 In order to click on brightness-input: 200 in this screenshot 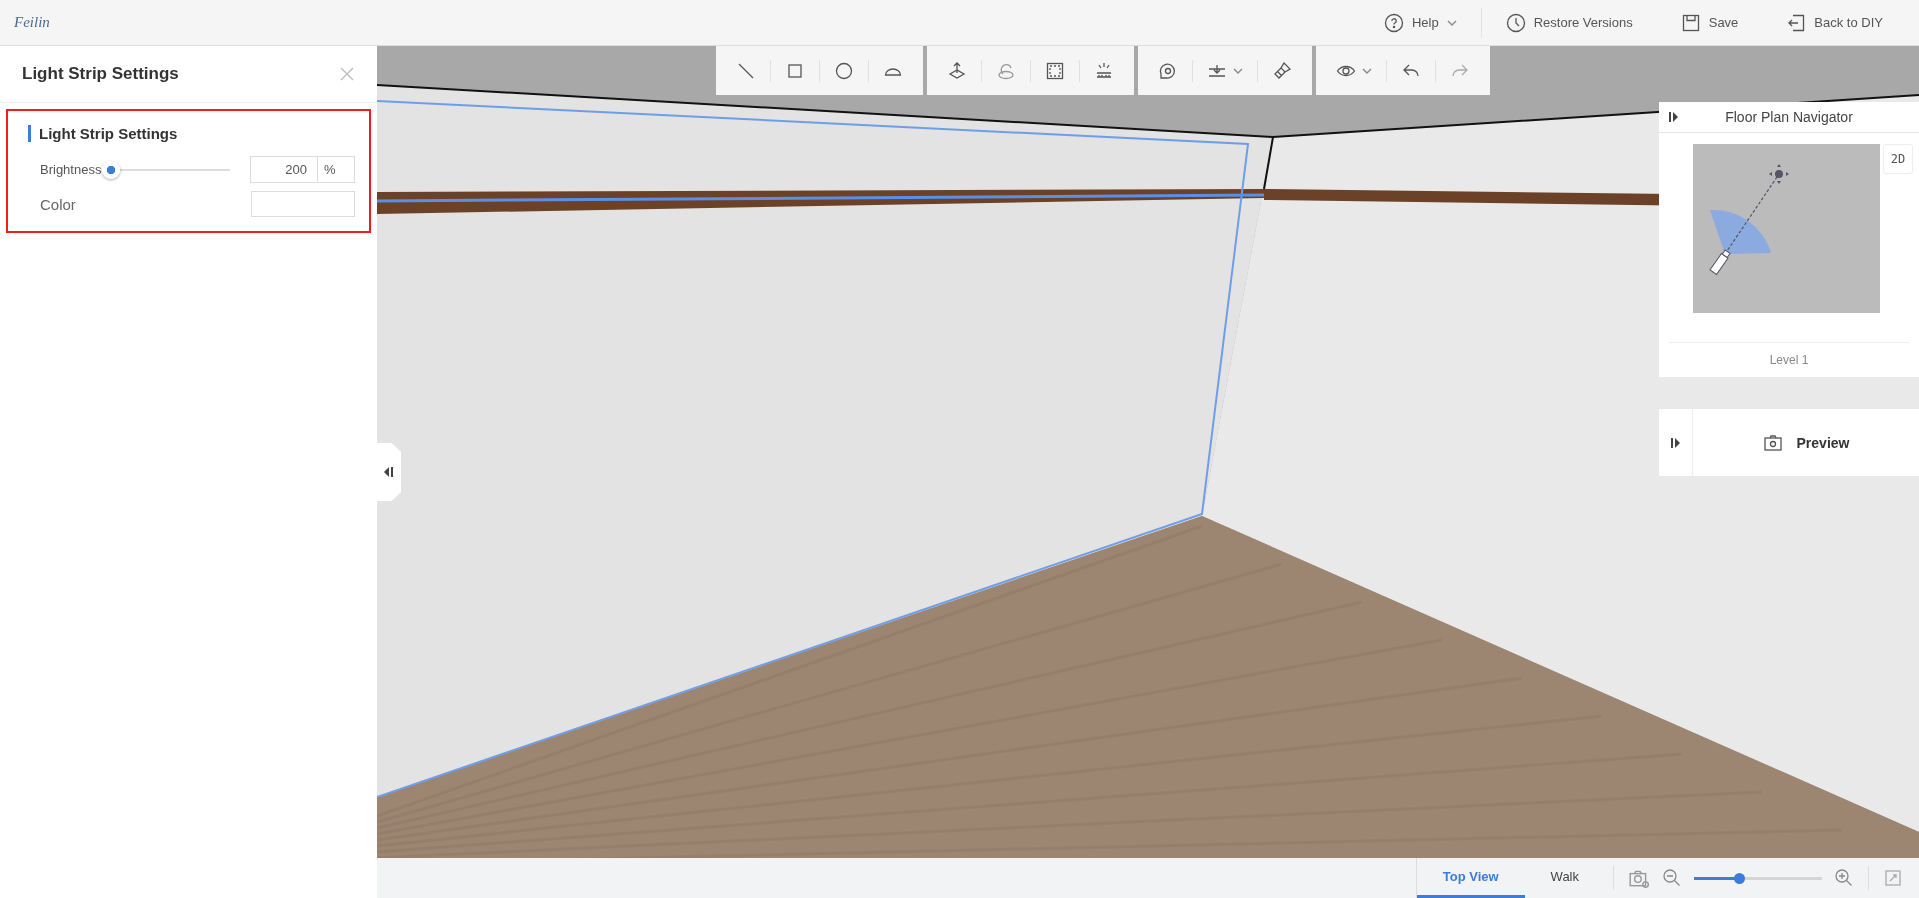, I will do `click(284, 169)`.